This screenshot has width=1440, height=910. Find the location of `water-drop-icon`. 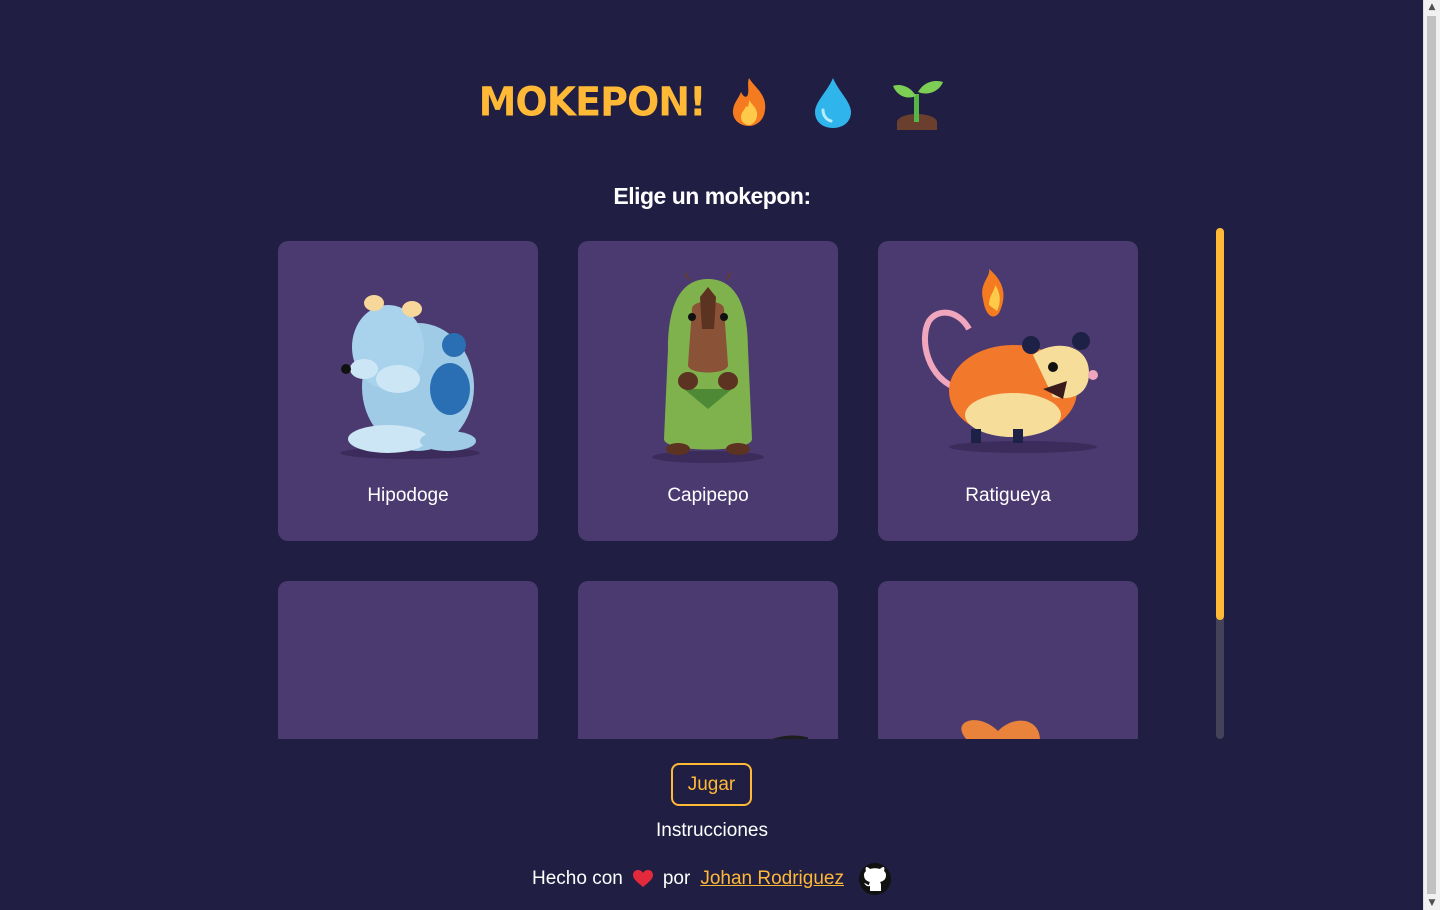

water-drop-icon is located at coordinates (833, 103).